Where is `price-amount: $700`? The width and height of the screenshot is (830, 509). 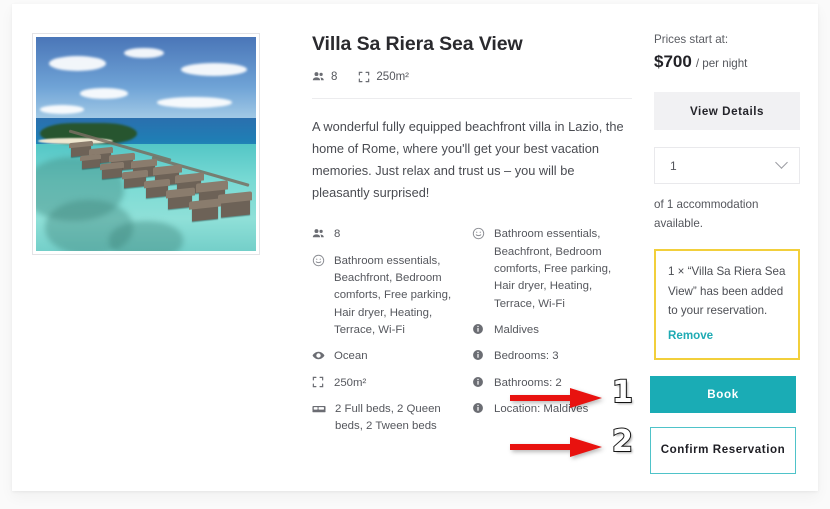
price-amount: $700 is located at coordinates (673, 61).